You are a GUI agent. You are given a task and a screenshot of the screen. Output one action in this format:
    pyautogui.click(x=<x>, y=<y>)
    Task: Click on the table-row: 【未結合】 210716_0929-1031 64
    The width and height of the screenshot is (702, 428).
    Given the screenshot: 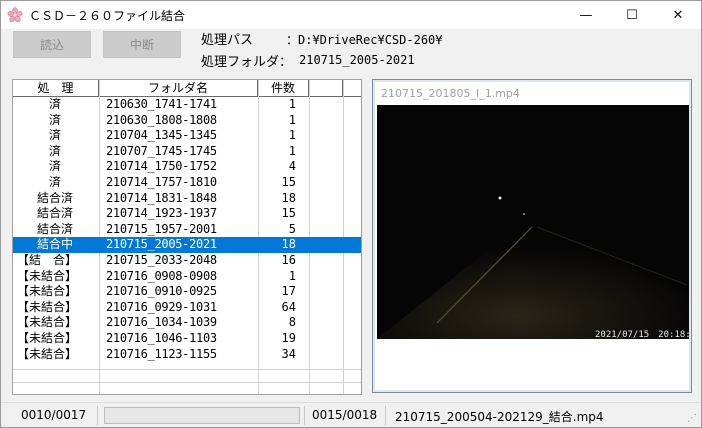 What is the action you would take?
    pyautogui.click(x=187, y=308)
    